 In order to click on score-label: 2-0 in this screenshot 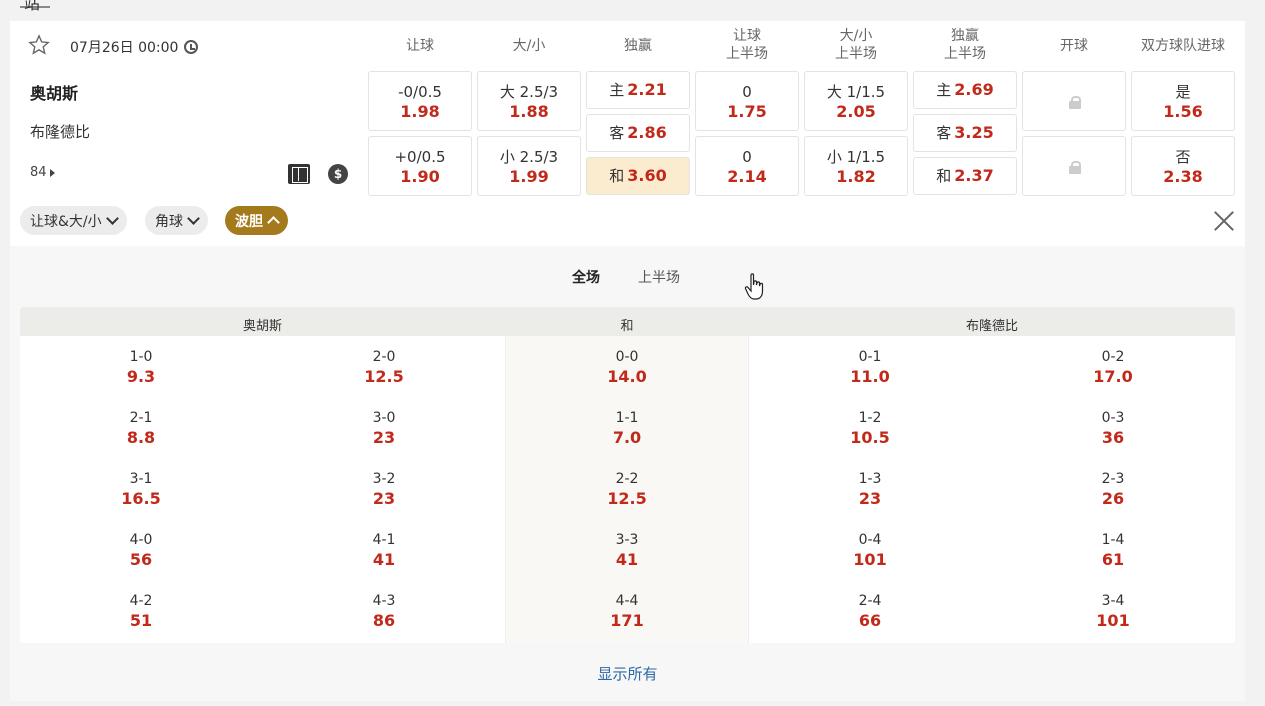, I will do `click(384, 357)`.